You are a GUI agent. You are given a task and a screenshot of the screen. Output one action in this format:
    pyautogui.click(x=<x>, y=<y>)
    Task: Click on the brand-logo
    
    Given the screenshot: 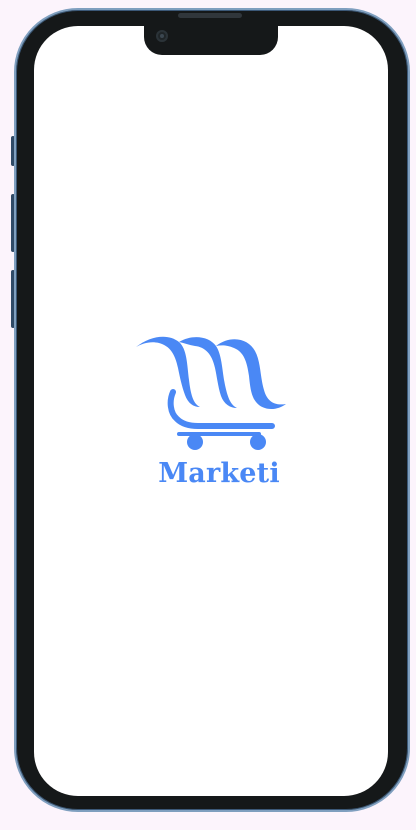 What is the action you would take?
    pyautogui.click(x=212, y=394)
    